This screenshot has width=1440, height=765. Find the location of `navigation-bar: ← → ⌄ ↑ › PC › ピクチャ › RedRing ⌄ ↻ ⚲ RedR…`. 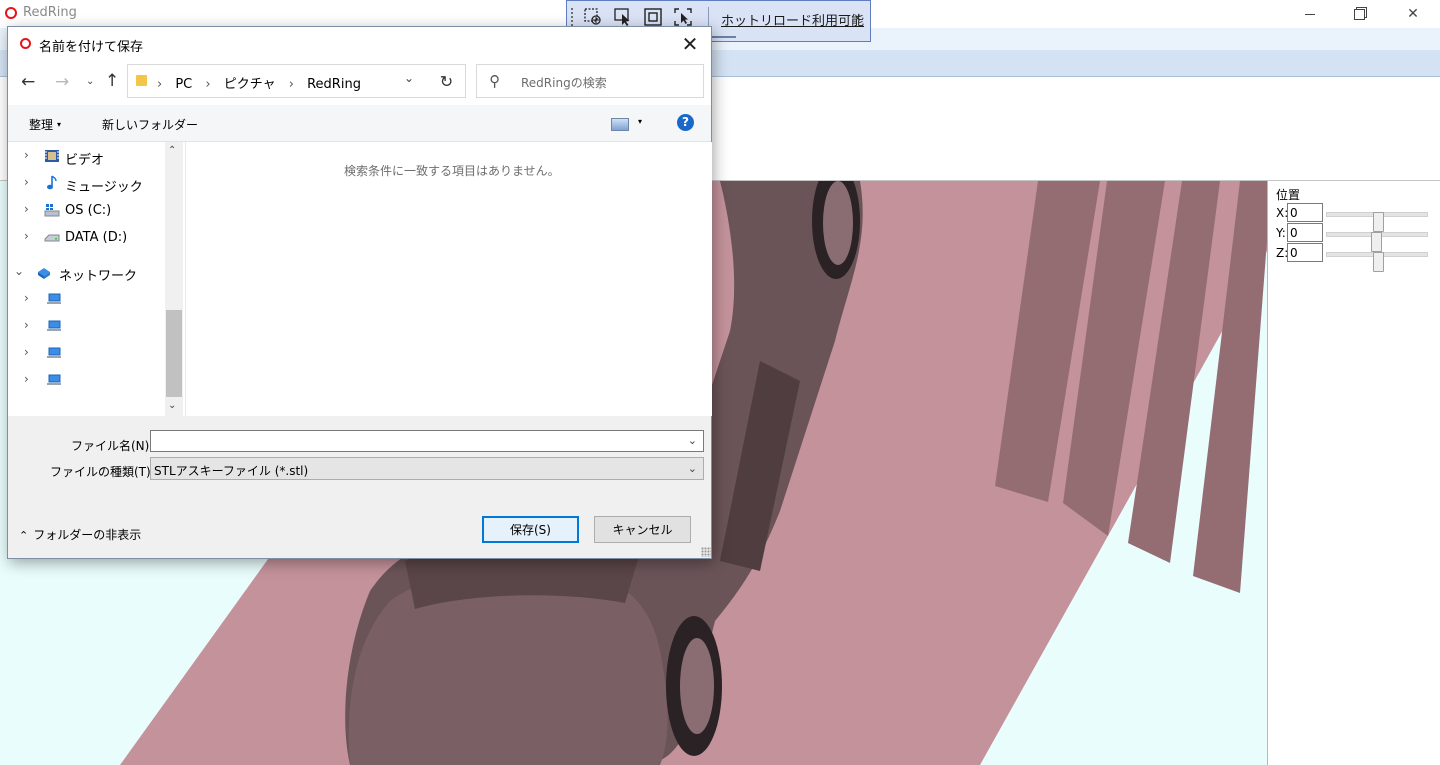

navigation-bar: ← → ⌄ ↑ › PC › ピクチャ › RedRing ⌄ ↻ ⚲ RedR… is located at coordinates (359, 83).